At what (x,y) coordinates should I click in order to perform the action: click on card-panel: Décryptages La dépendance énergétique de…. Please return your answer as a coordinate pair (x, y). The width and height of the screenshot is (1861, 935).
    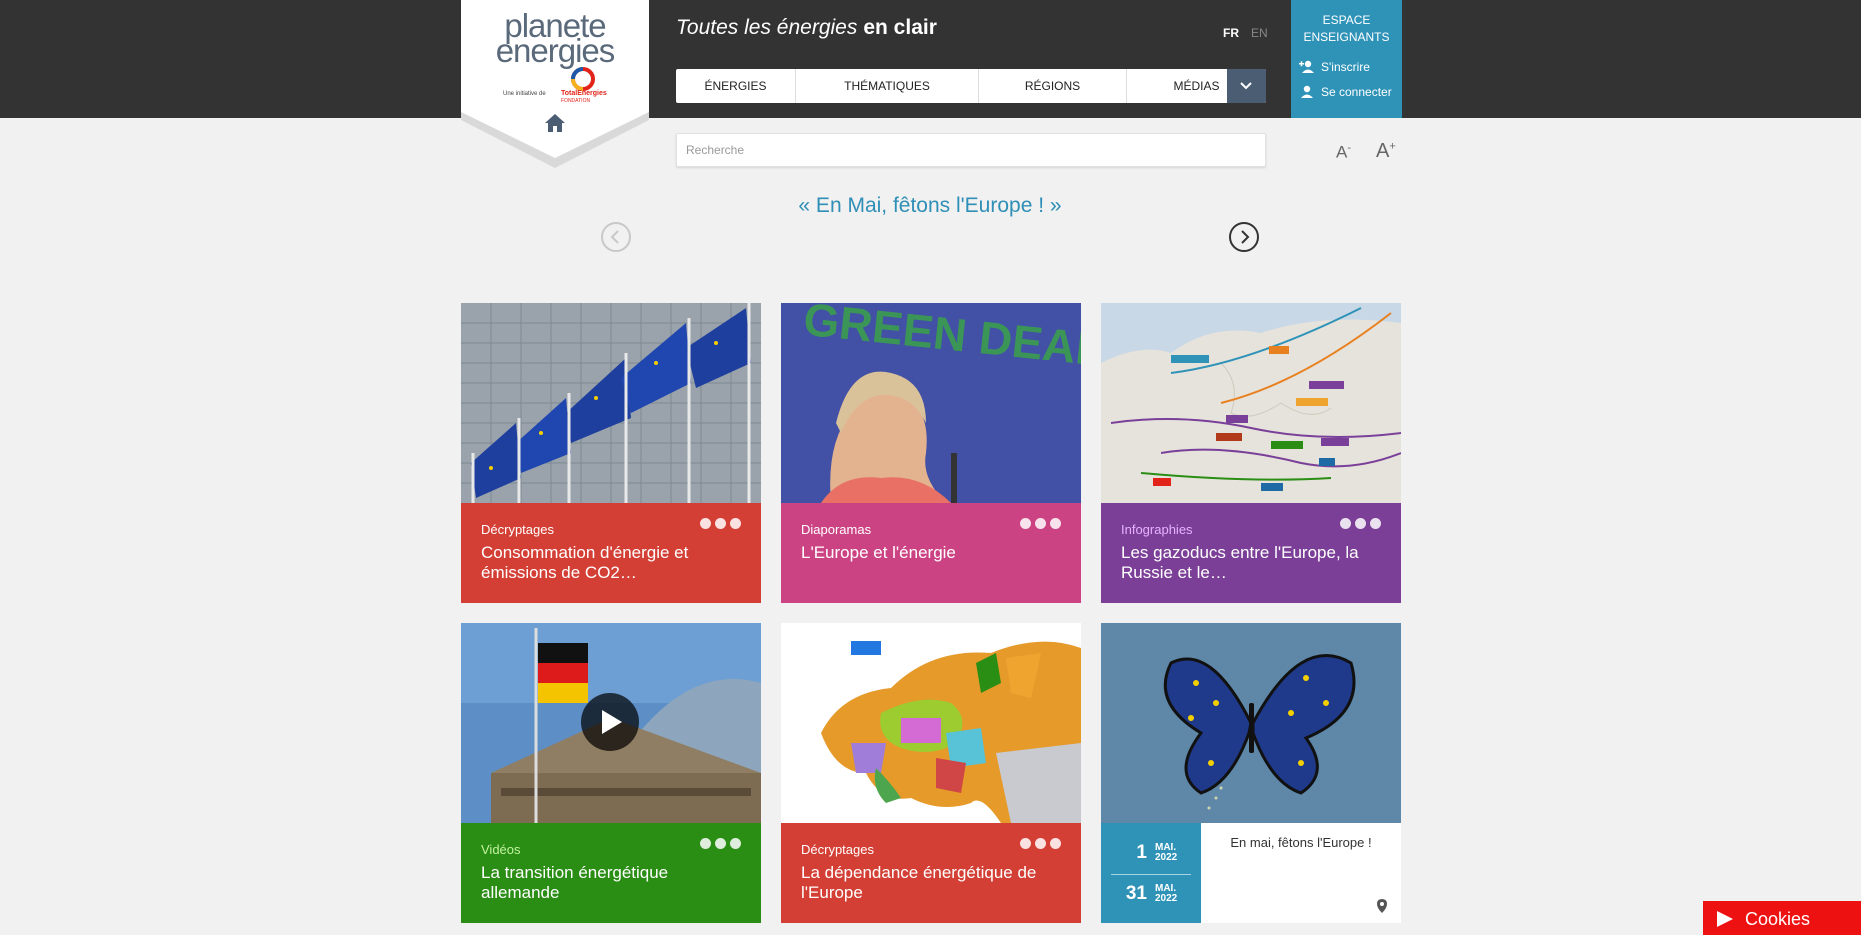
    Looking at the image, I should click on (931, 873).